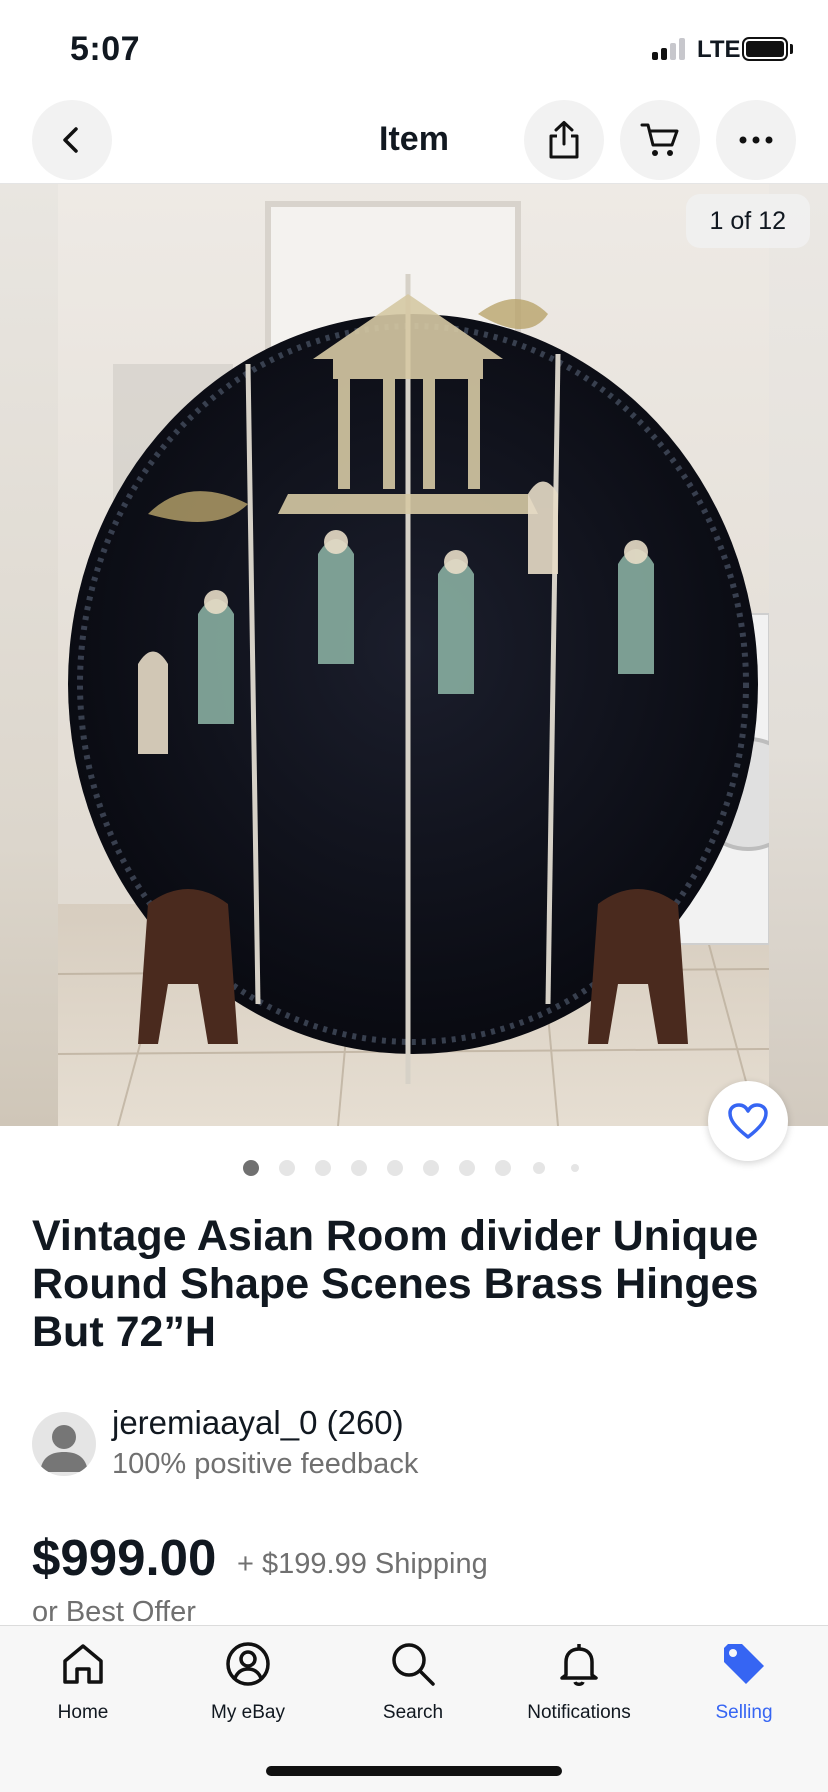 The width and height of the screenshot is (828, 1792). What do you see at coordinates (362, 1564) in the screenshot?
I see `shipping-cost: + $199.99 Shipping` at bounding box center [362, 1564].